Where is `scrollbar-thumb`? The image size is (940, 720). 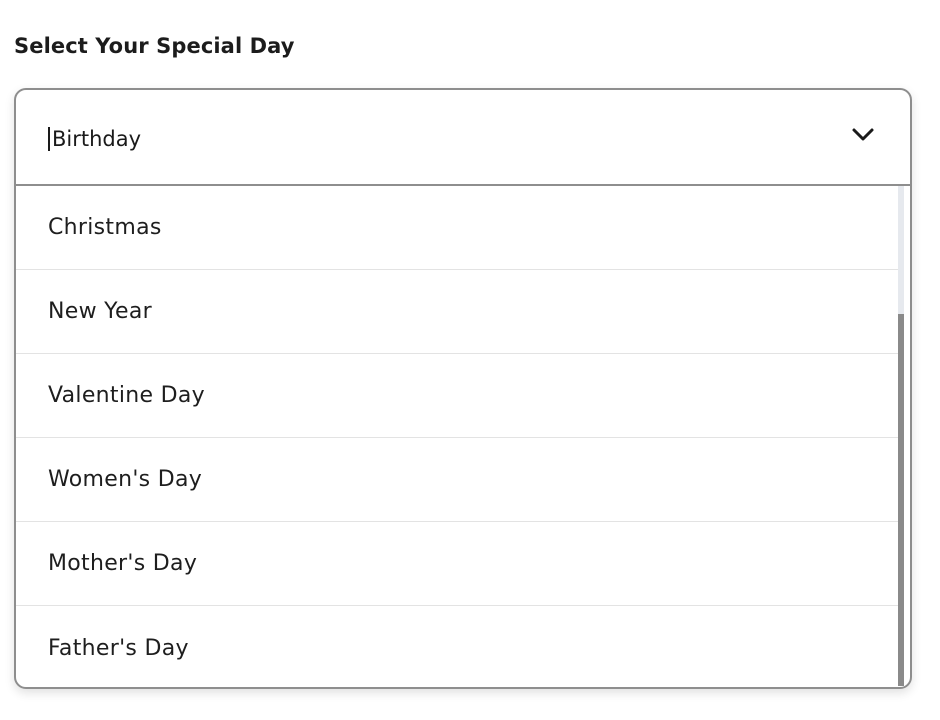 scrollbar-thumb is located at coordinates (901, 500).